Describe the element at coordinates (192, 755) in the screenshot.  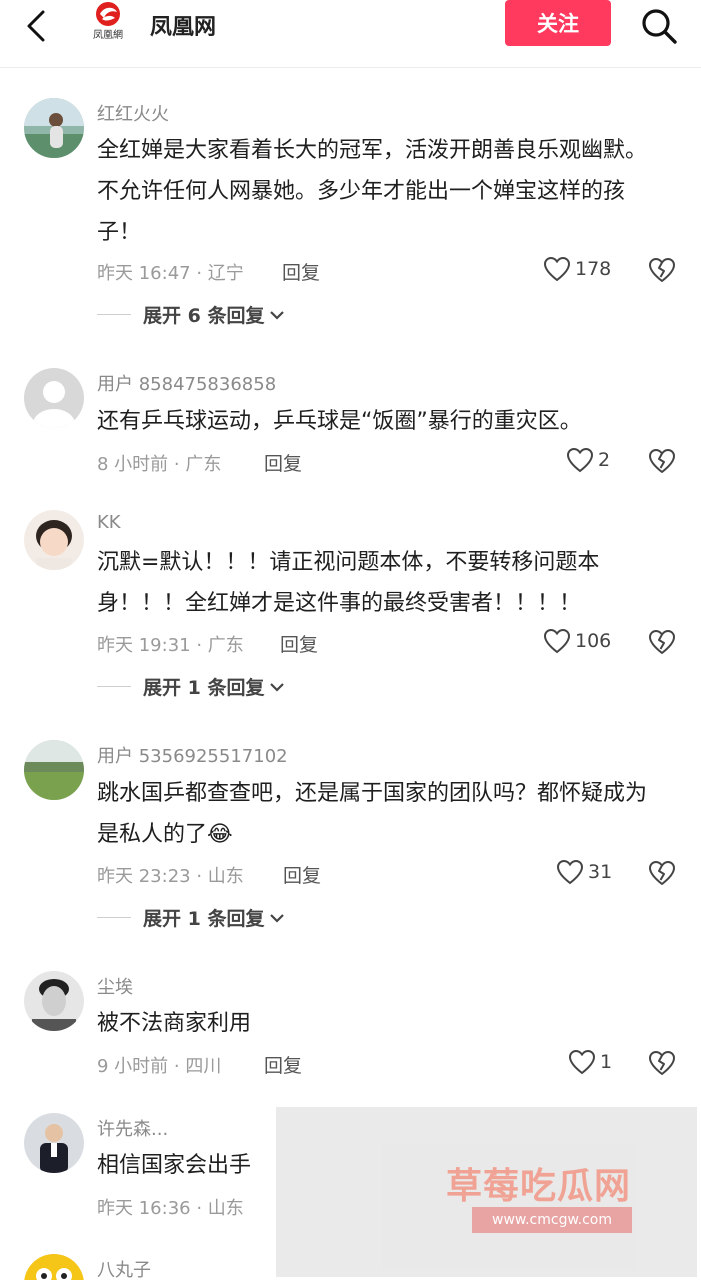
I see `username: 用户 5356925517102` at that location.